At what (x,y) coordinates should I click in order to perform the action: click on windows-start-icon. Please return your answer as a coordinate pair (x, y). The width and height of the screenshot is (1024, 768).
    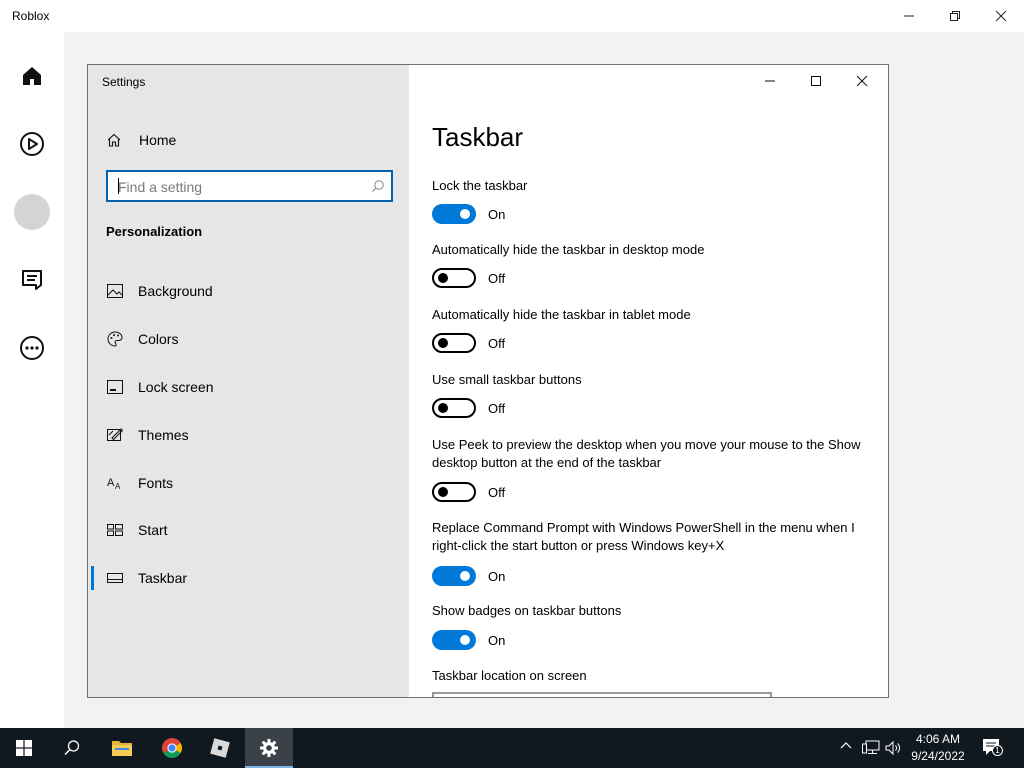
    Looking at the image, I should click on (24, 748).